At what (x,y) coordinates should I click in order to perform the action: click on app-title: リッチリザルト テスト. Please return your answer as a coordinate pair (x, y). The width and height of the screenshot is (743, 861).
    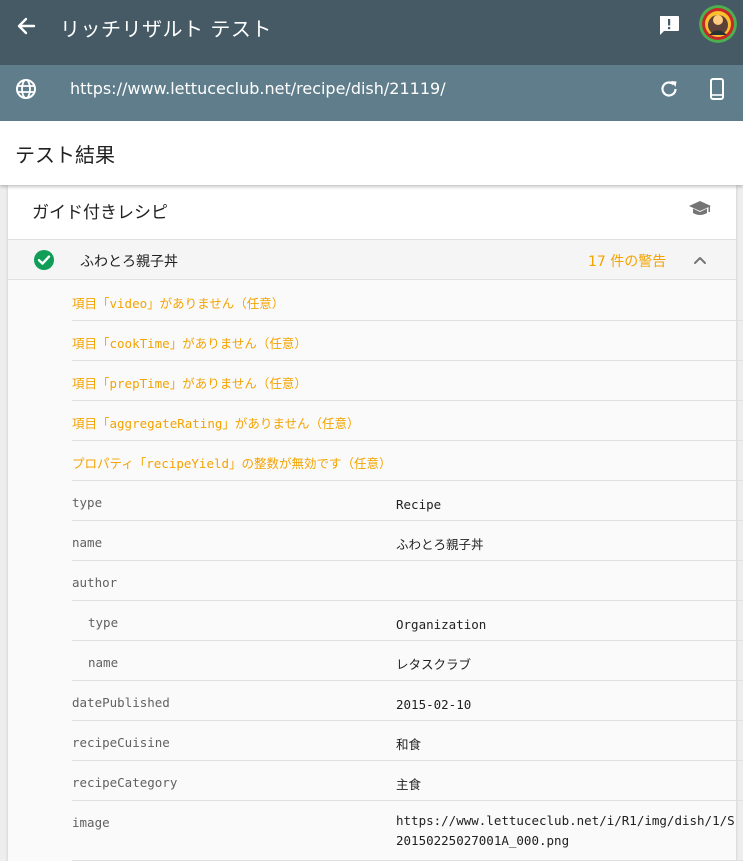
    Looking at the image, I should click on (166, 29).